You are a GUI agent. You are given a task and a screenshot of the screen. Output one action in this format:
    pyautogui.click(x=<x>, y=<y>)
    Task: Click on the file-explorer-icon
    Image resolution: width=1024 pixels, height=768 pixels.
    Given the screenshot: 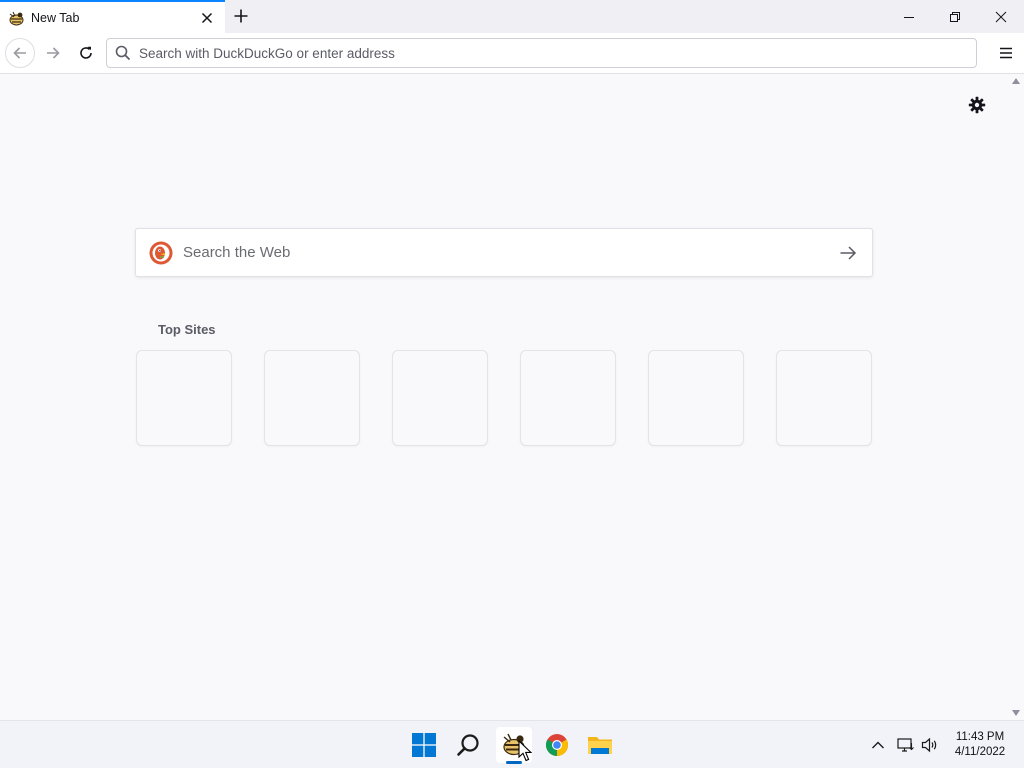 What is the action you would take?
    pyautogui.click(x=600, y=745)
    